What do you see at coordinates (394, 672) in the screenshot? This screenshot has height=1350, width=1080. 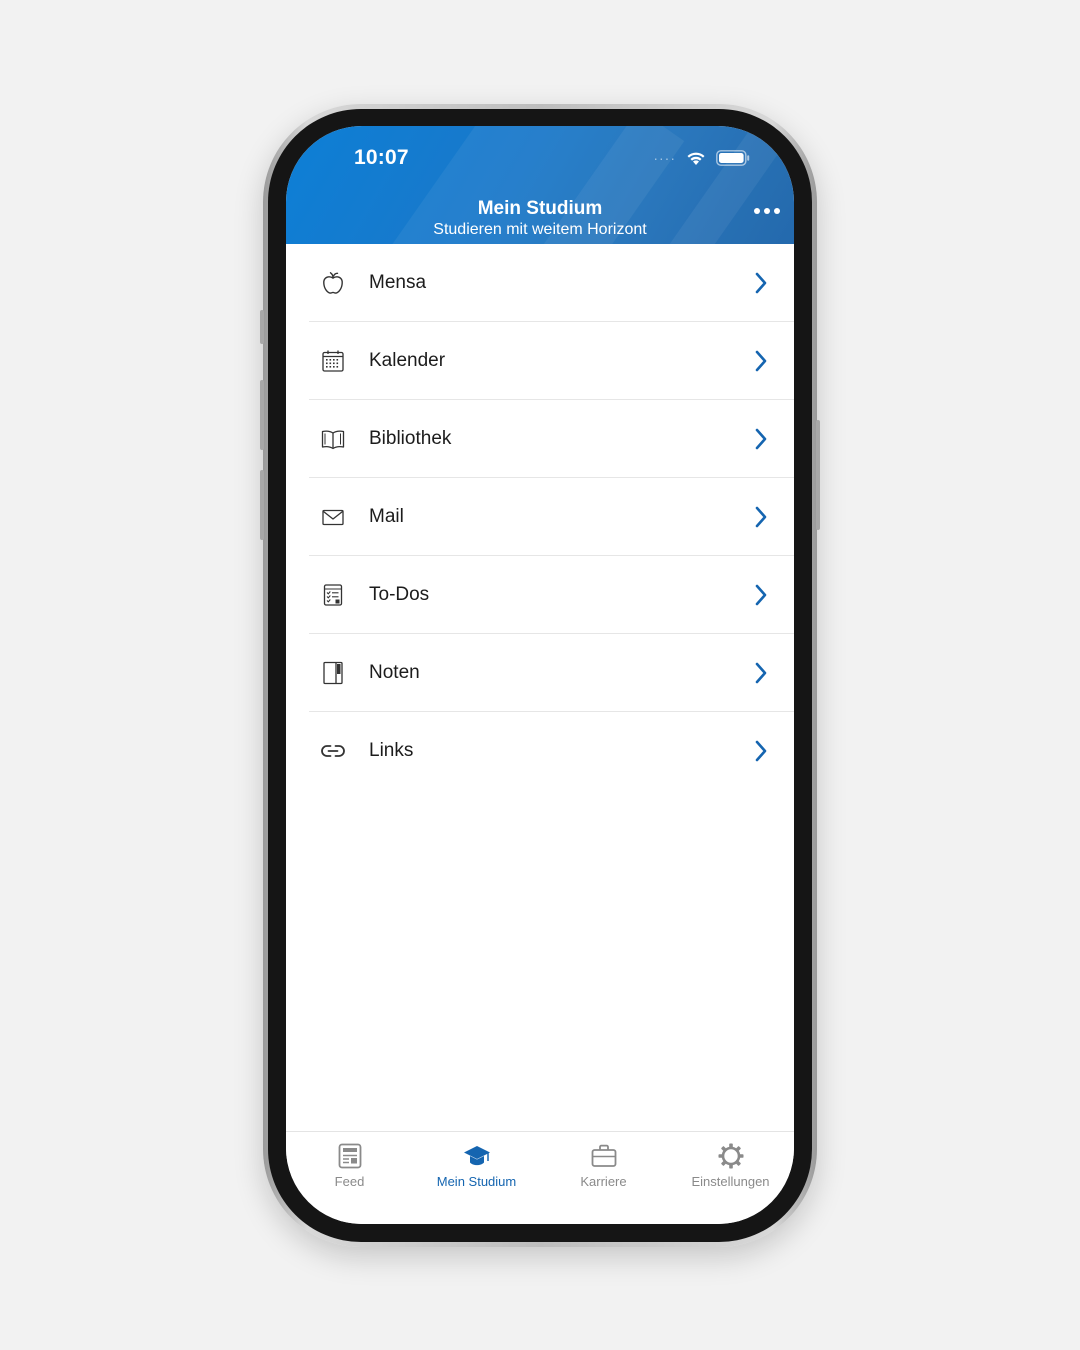 I see `menu-item-label: Noten` at bounding box center [394, 672].